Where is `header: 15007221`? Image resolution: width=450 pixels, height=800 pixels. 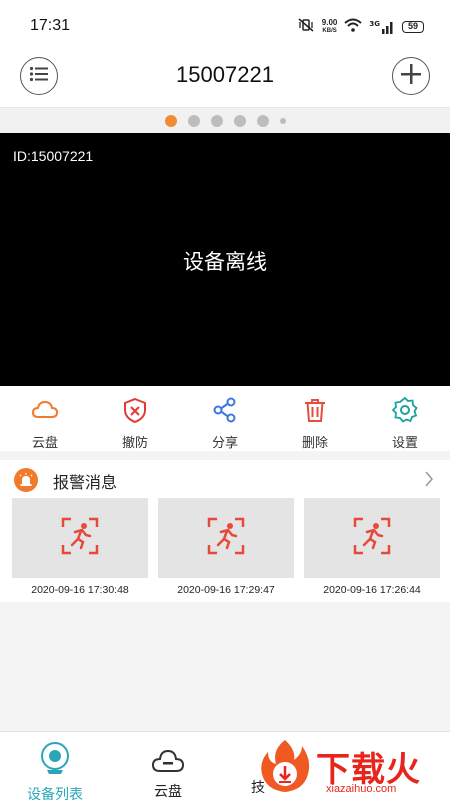
header: 15007221 is located at coordinates (225, 80).